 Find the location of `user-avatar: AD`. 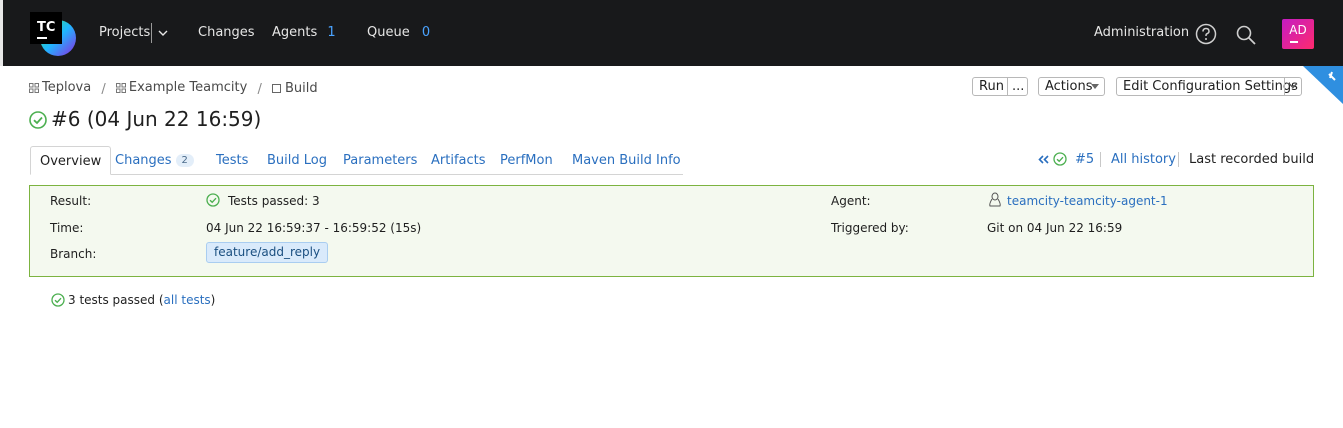

user-avatar: AD is located at coordinates (1298, 34).